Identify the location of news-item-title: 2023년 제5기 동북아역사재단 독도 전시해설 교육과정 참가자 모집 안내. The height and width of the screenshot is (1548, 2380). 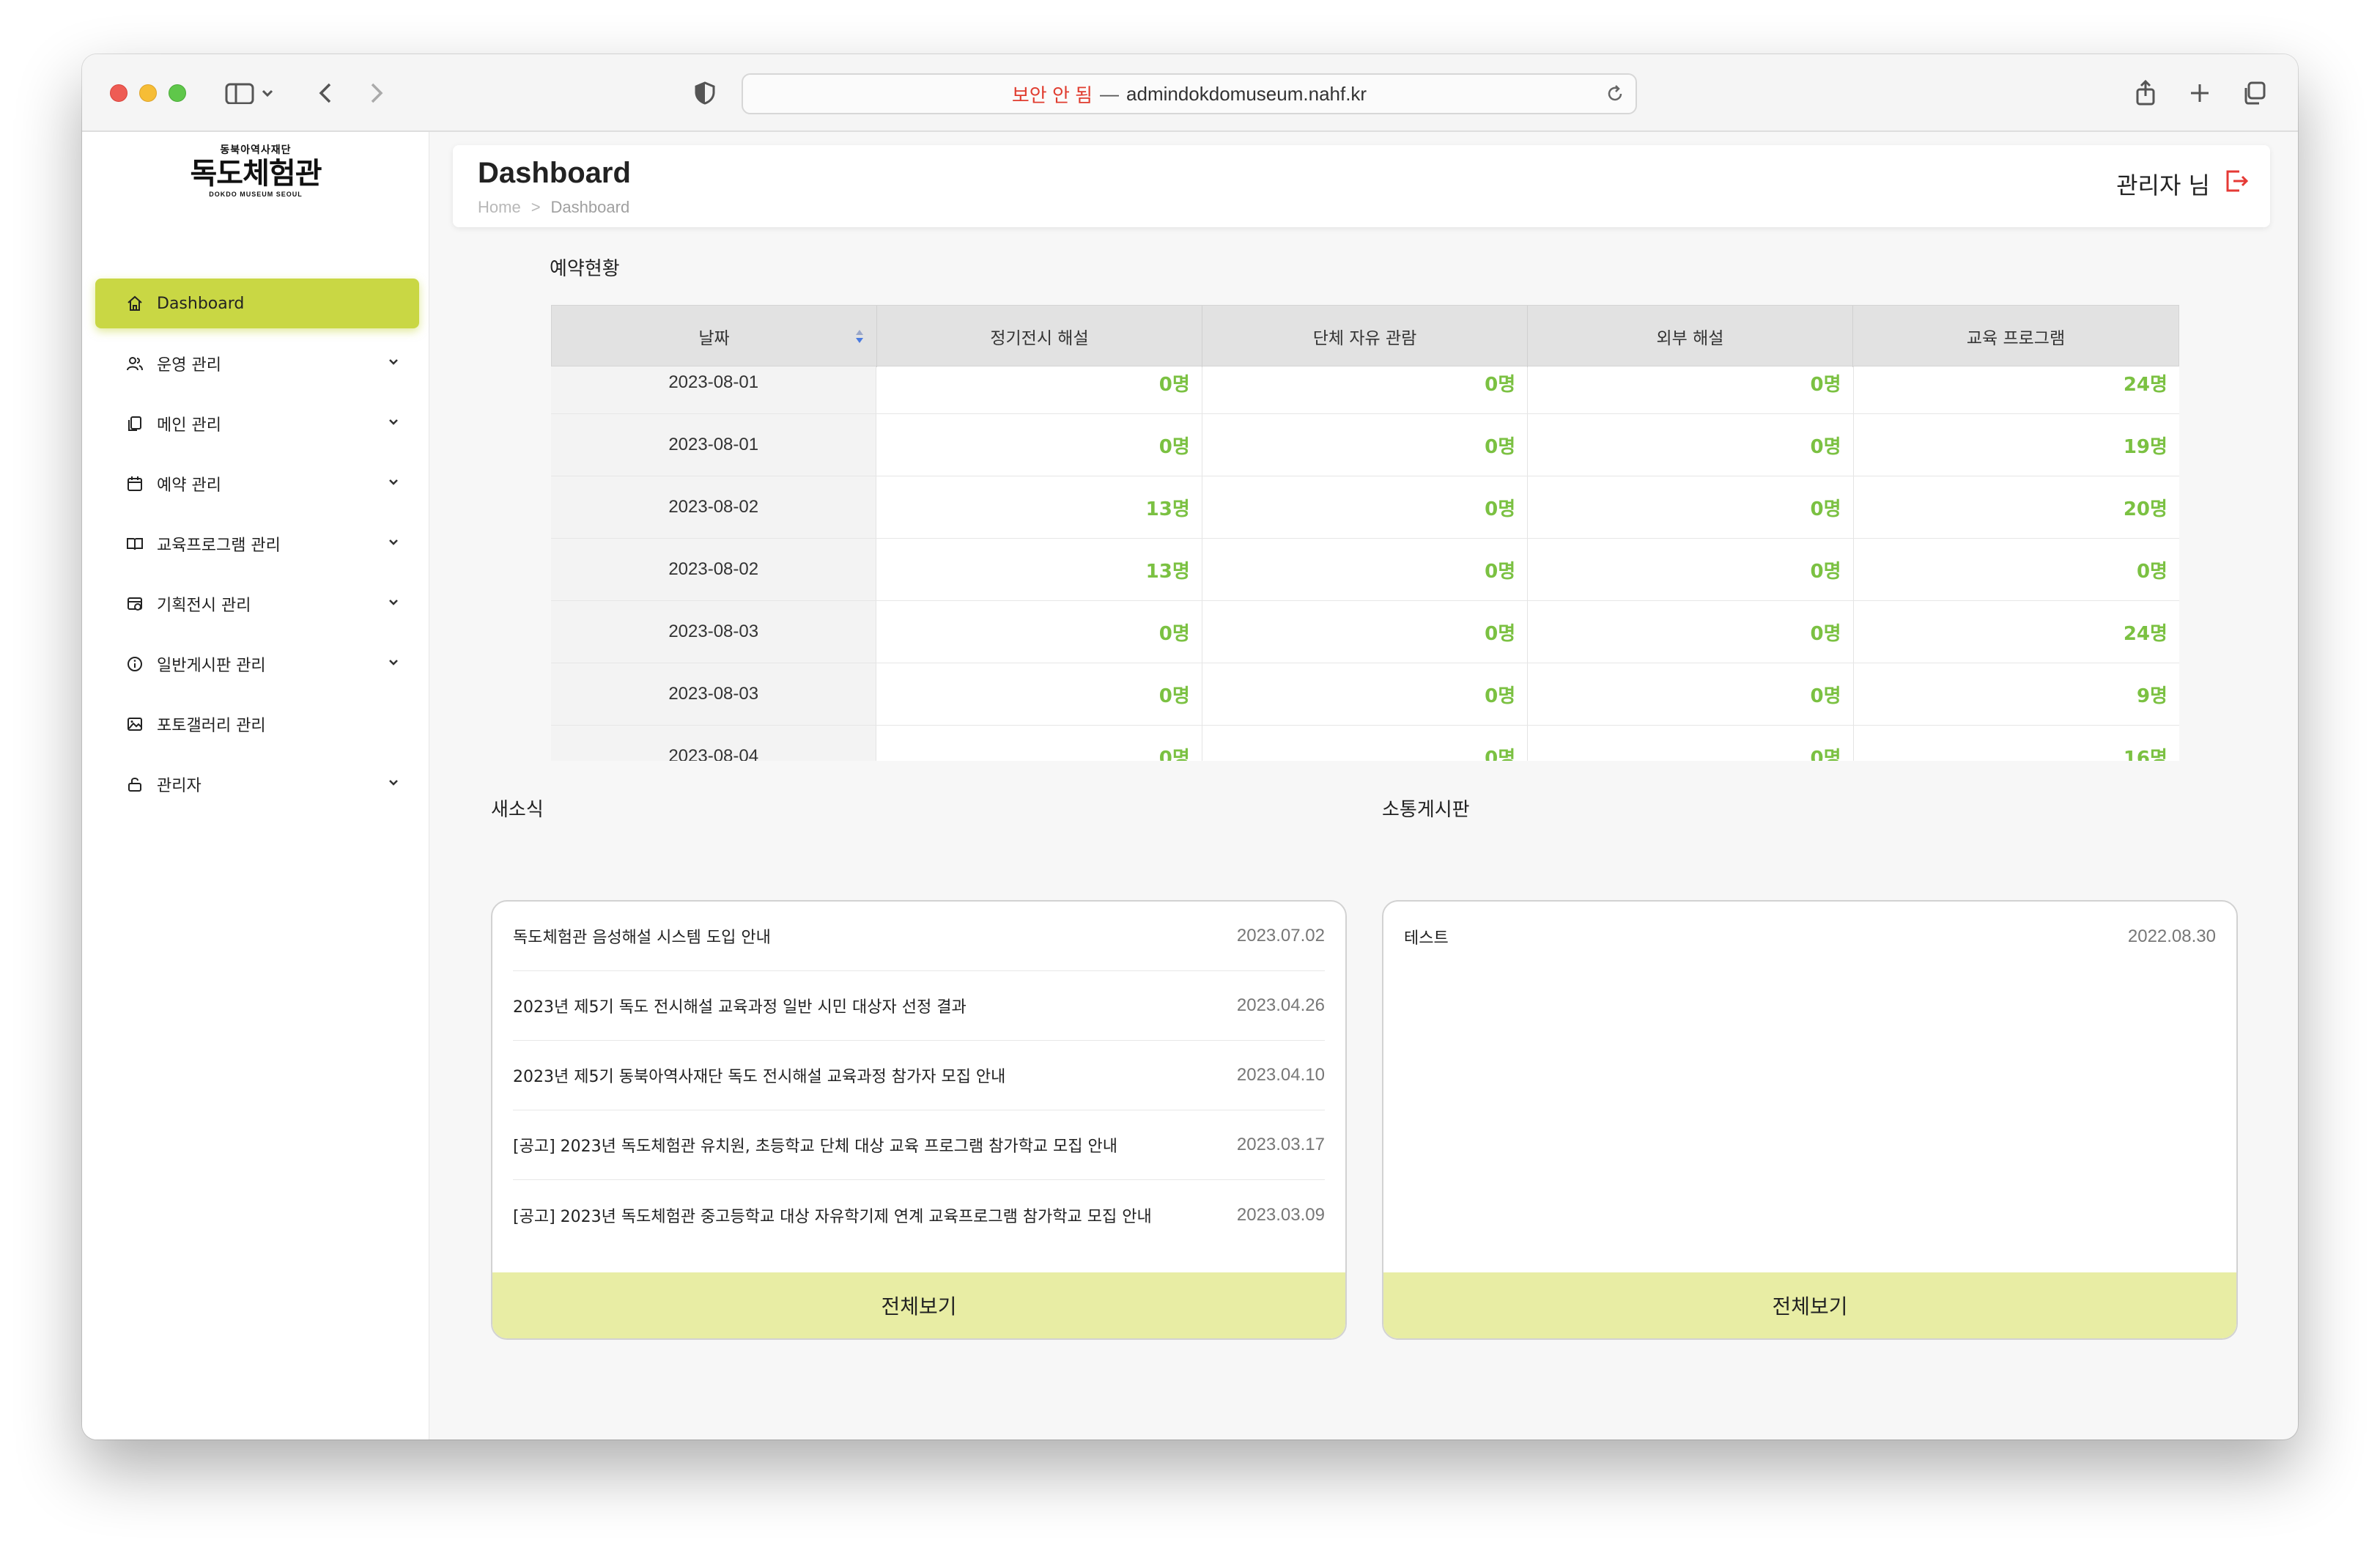
(759, 1077).